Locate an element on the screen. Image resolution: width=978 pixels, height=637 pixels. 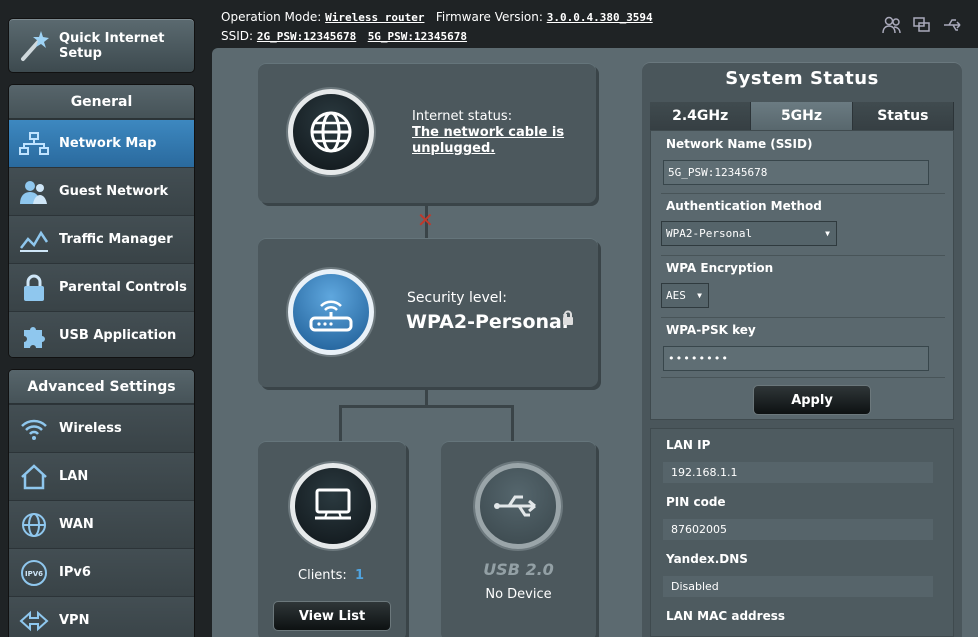
sidebar-item-parental-controls: Parental Controls is located at coordinates (101, 287).